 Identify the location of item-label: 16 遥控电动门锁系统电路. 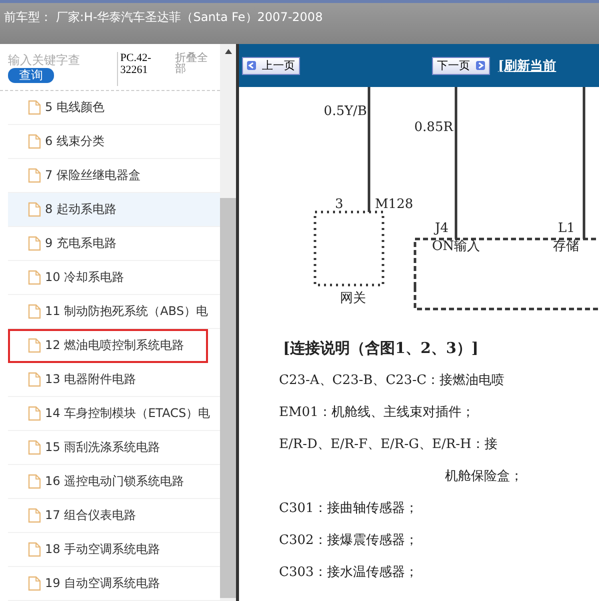
(114, 481).